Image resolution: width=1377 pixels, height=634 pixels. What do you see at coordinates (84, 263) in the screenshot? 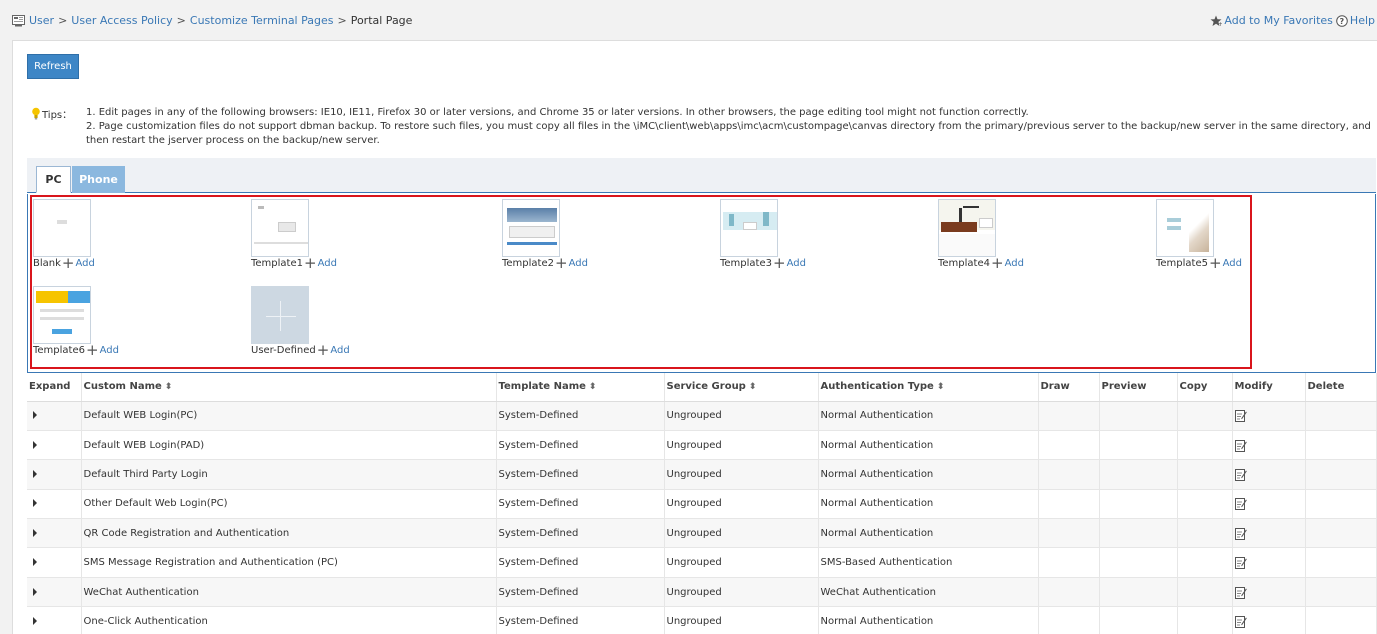
I see `add-blank-link: Add` at bounding box center [84, 263].